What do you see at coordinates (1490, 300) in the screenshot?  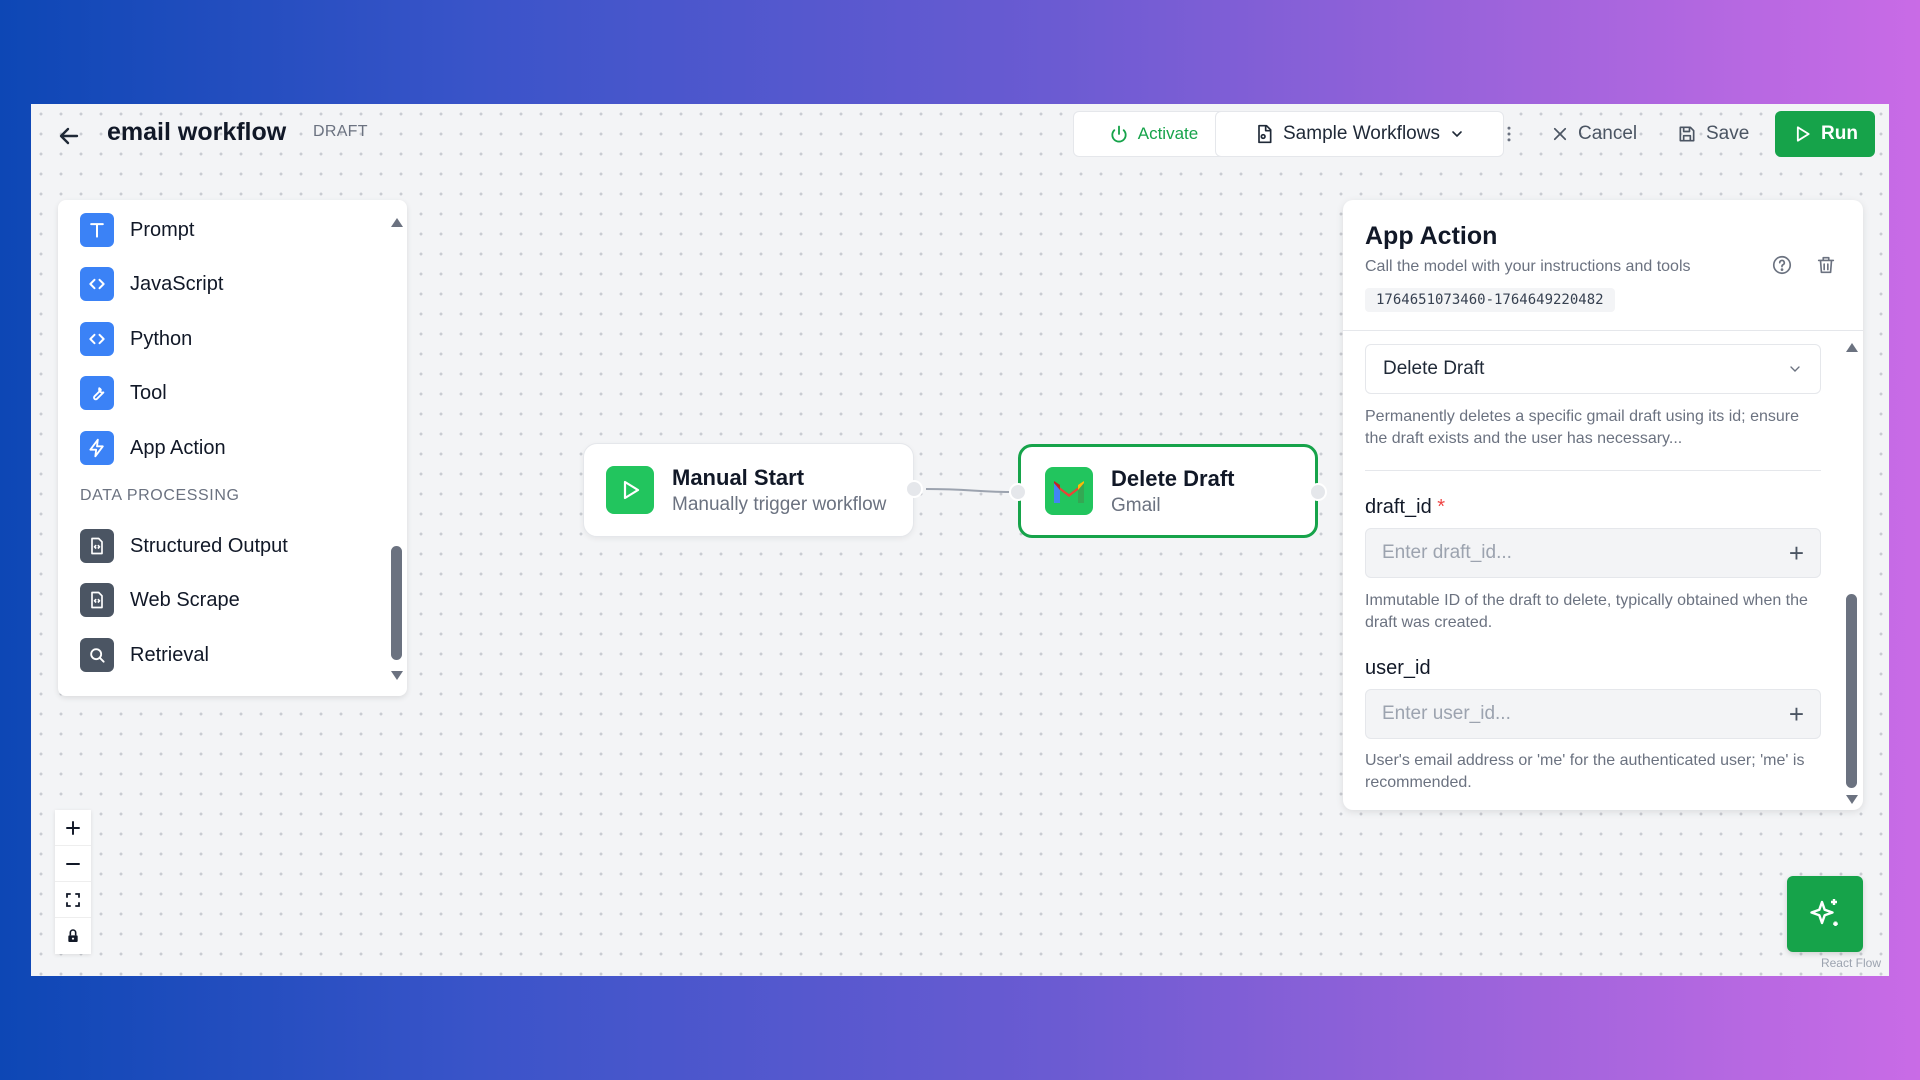 I see `node-id: 1764651073460-1764649220482` at bounding box center [1490, 300].